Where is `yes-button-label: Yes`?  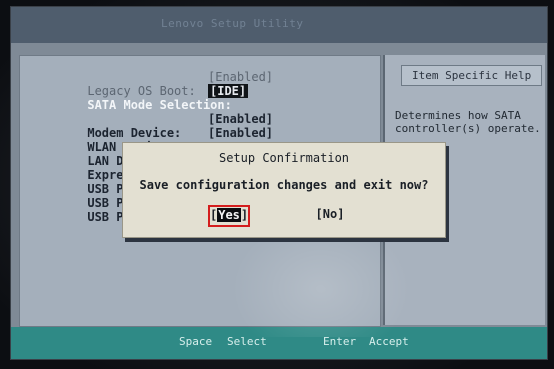 yes-button-label: Yes is located at coordinates (229, 215).